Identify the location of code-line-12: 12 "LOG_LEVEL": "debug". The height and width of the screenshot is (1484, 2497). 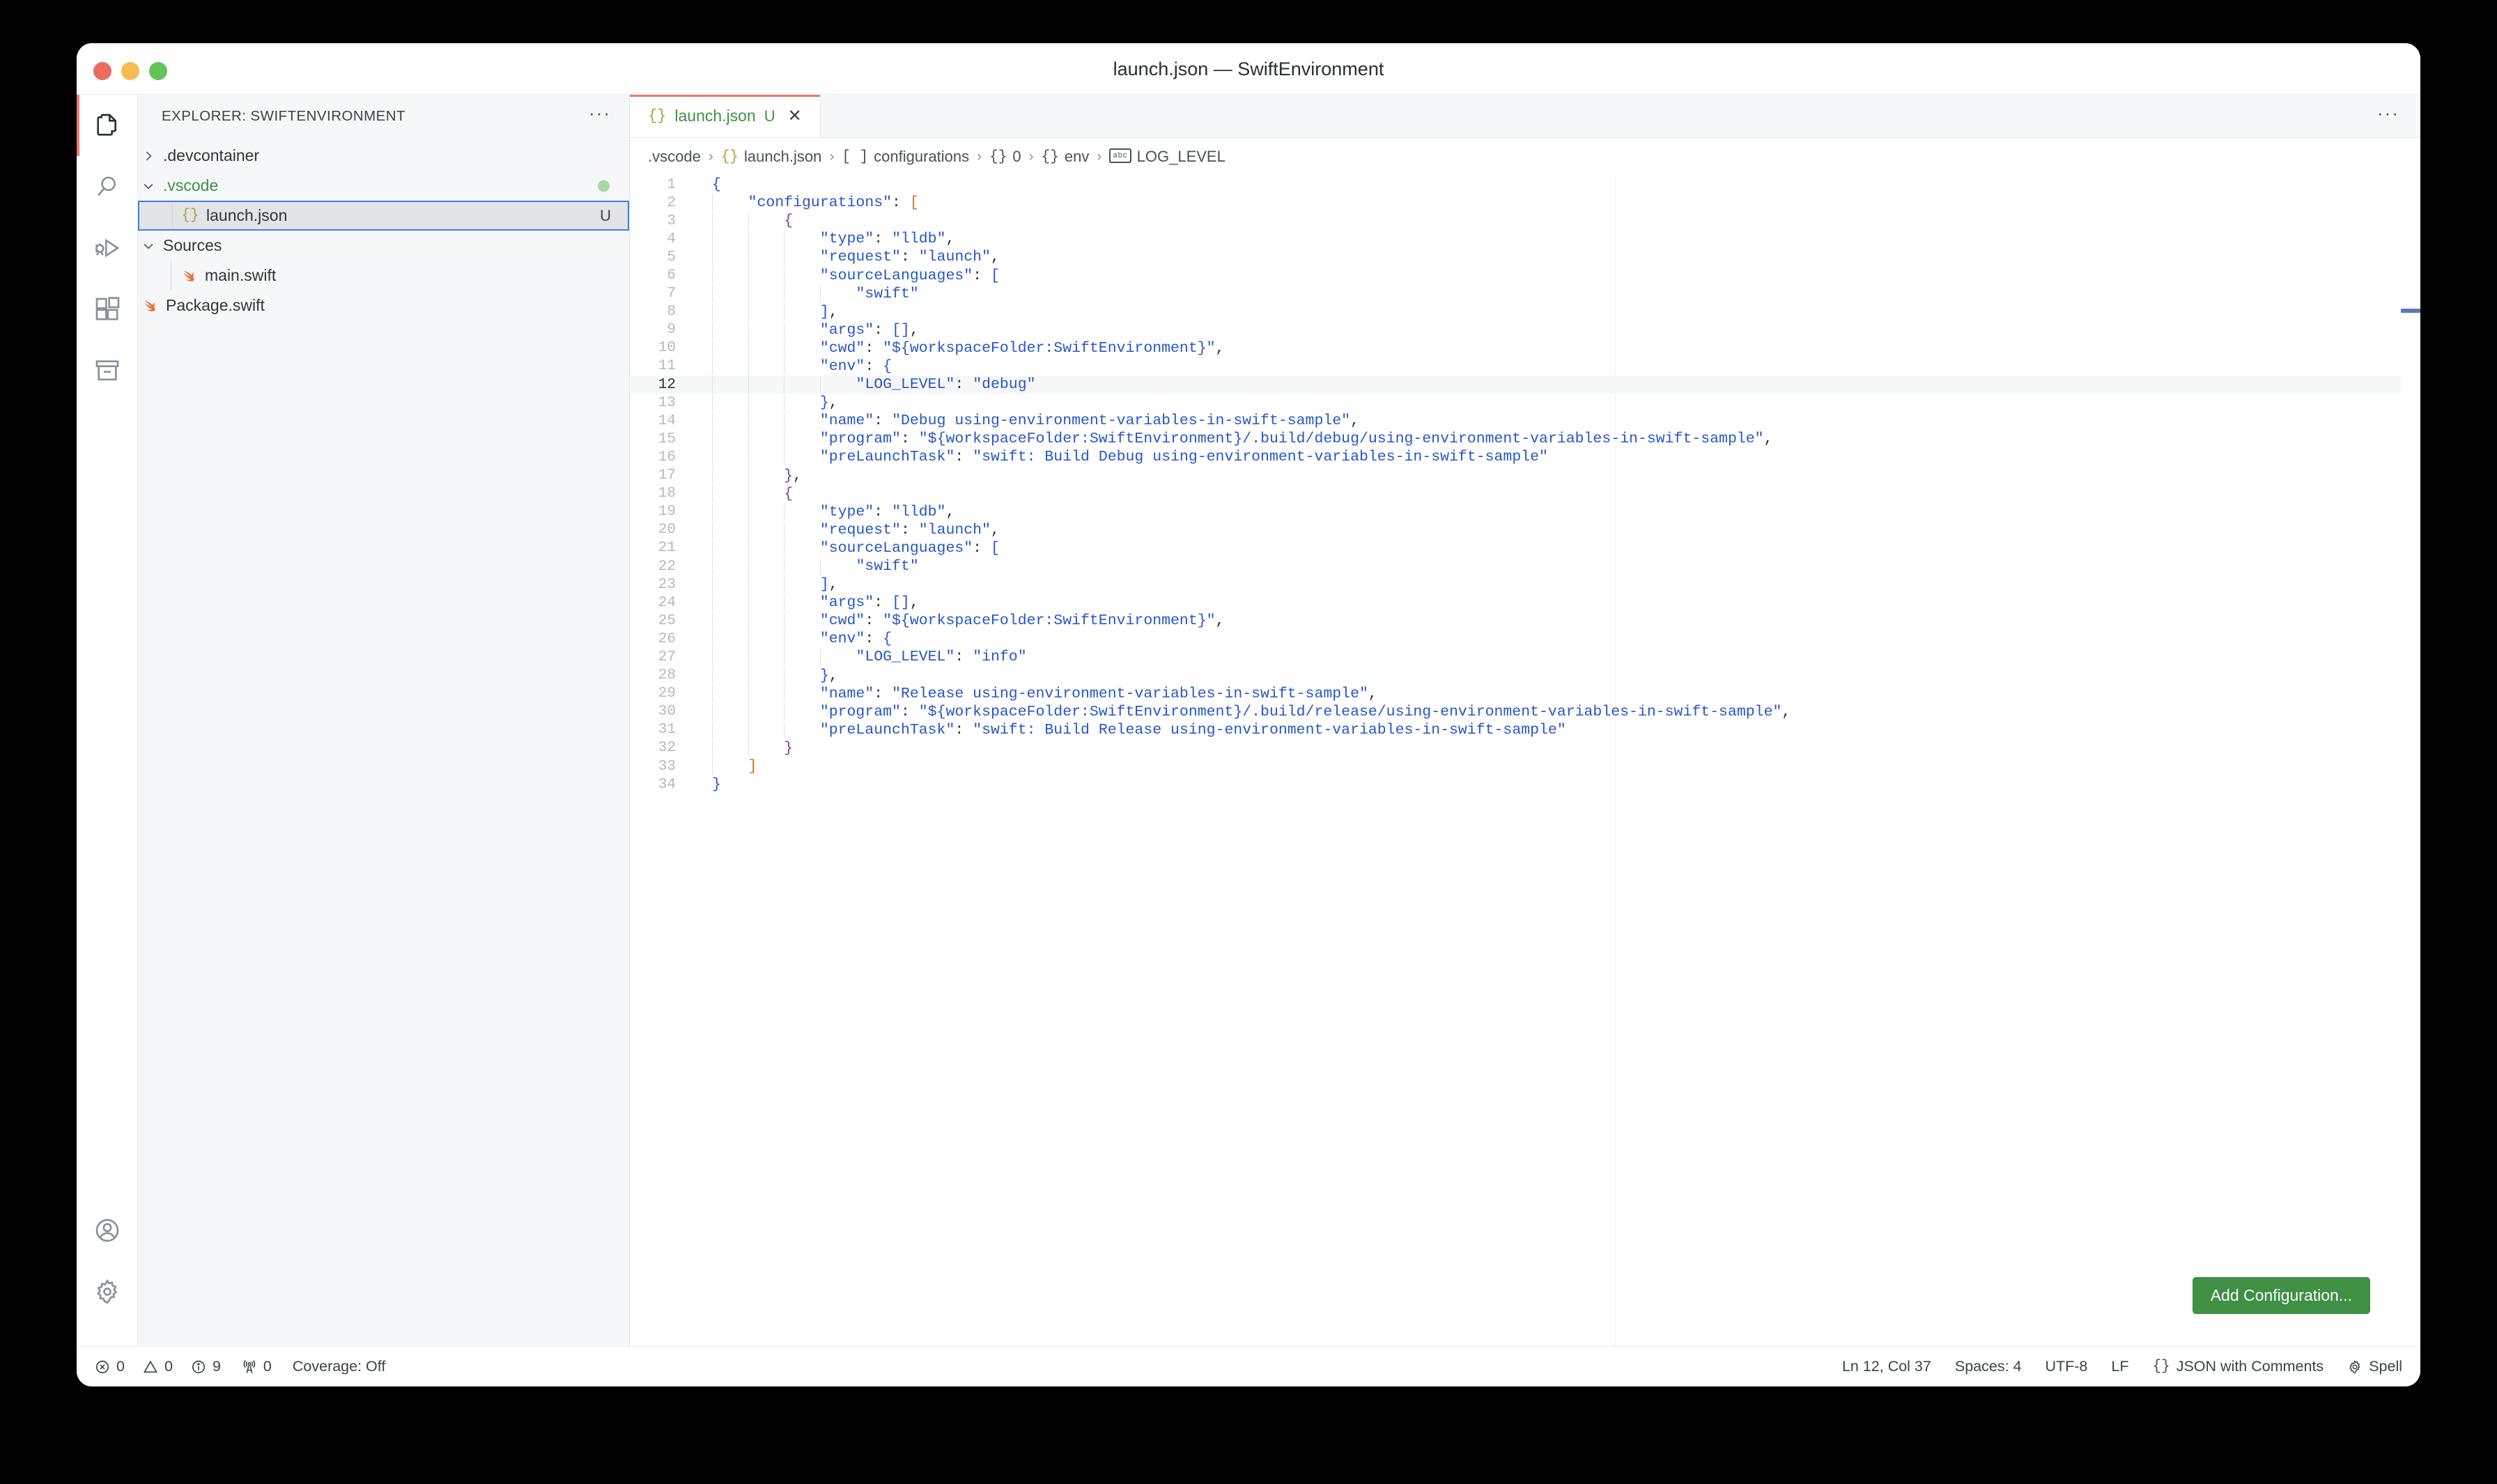
(1525, 385).